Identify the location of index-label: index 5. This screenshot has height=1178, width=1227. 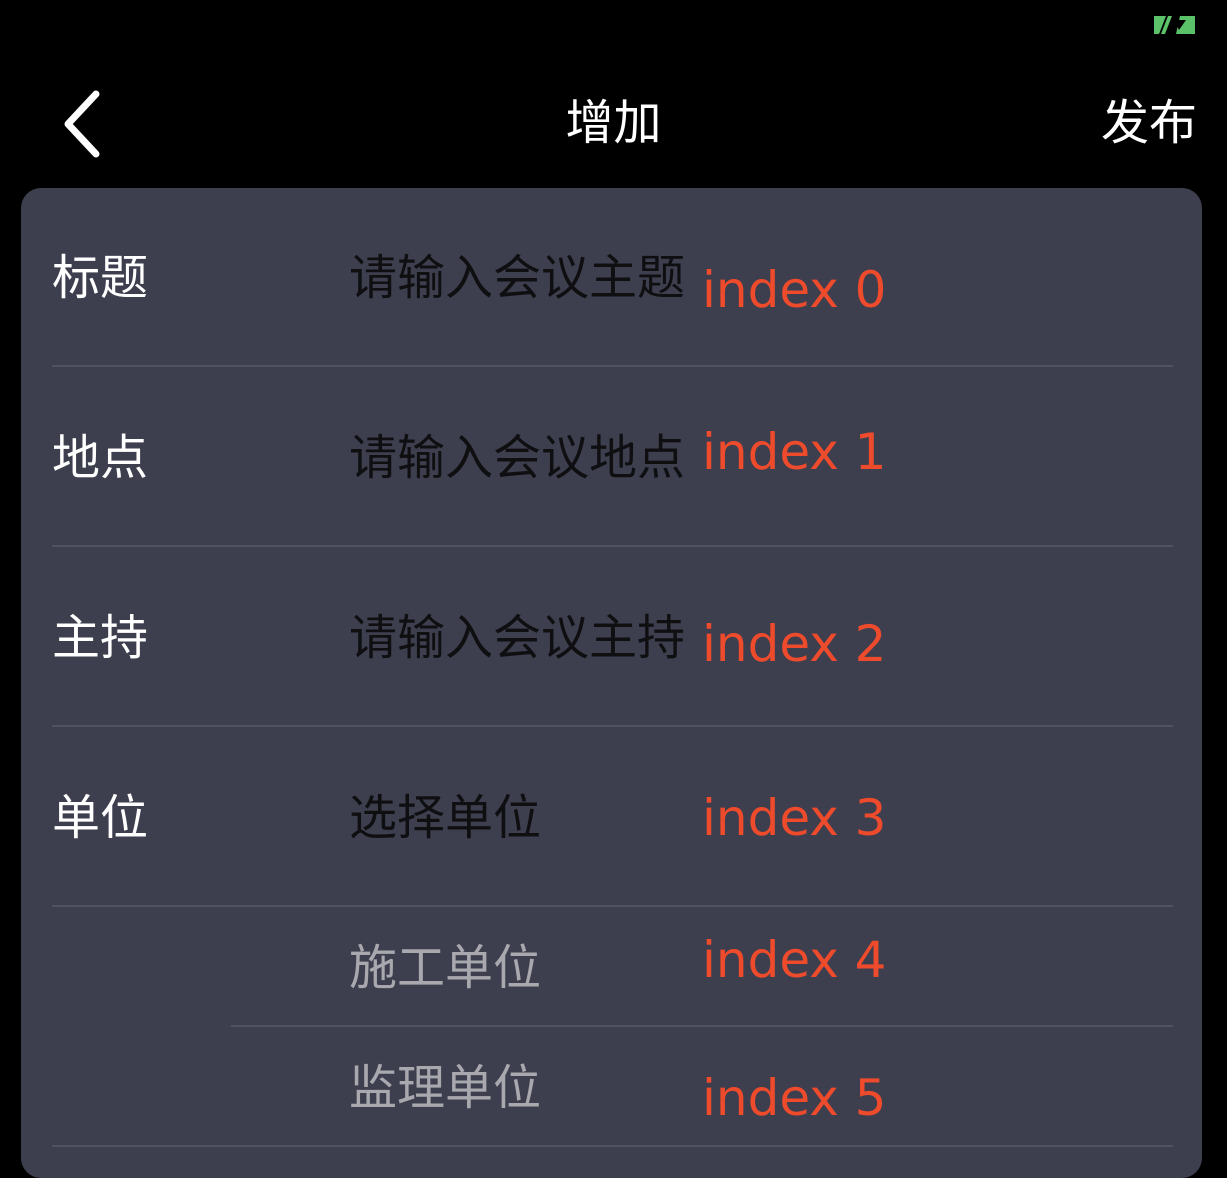
(794, 1098).